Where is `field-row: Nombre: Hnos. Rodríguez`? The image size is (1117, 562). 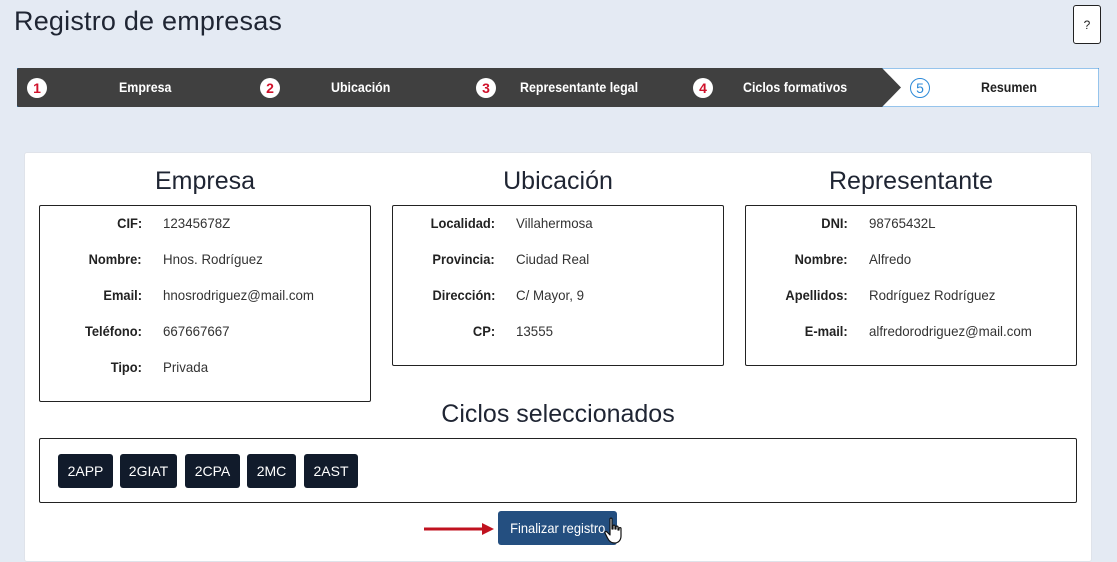 field-row: Nombre: Hnos. Rodríguez is located at coordinates (205, 261).